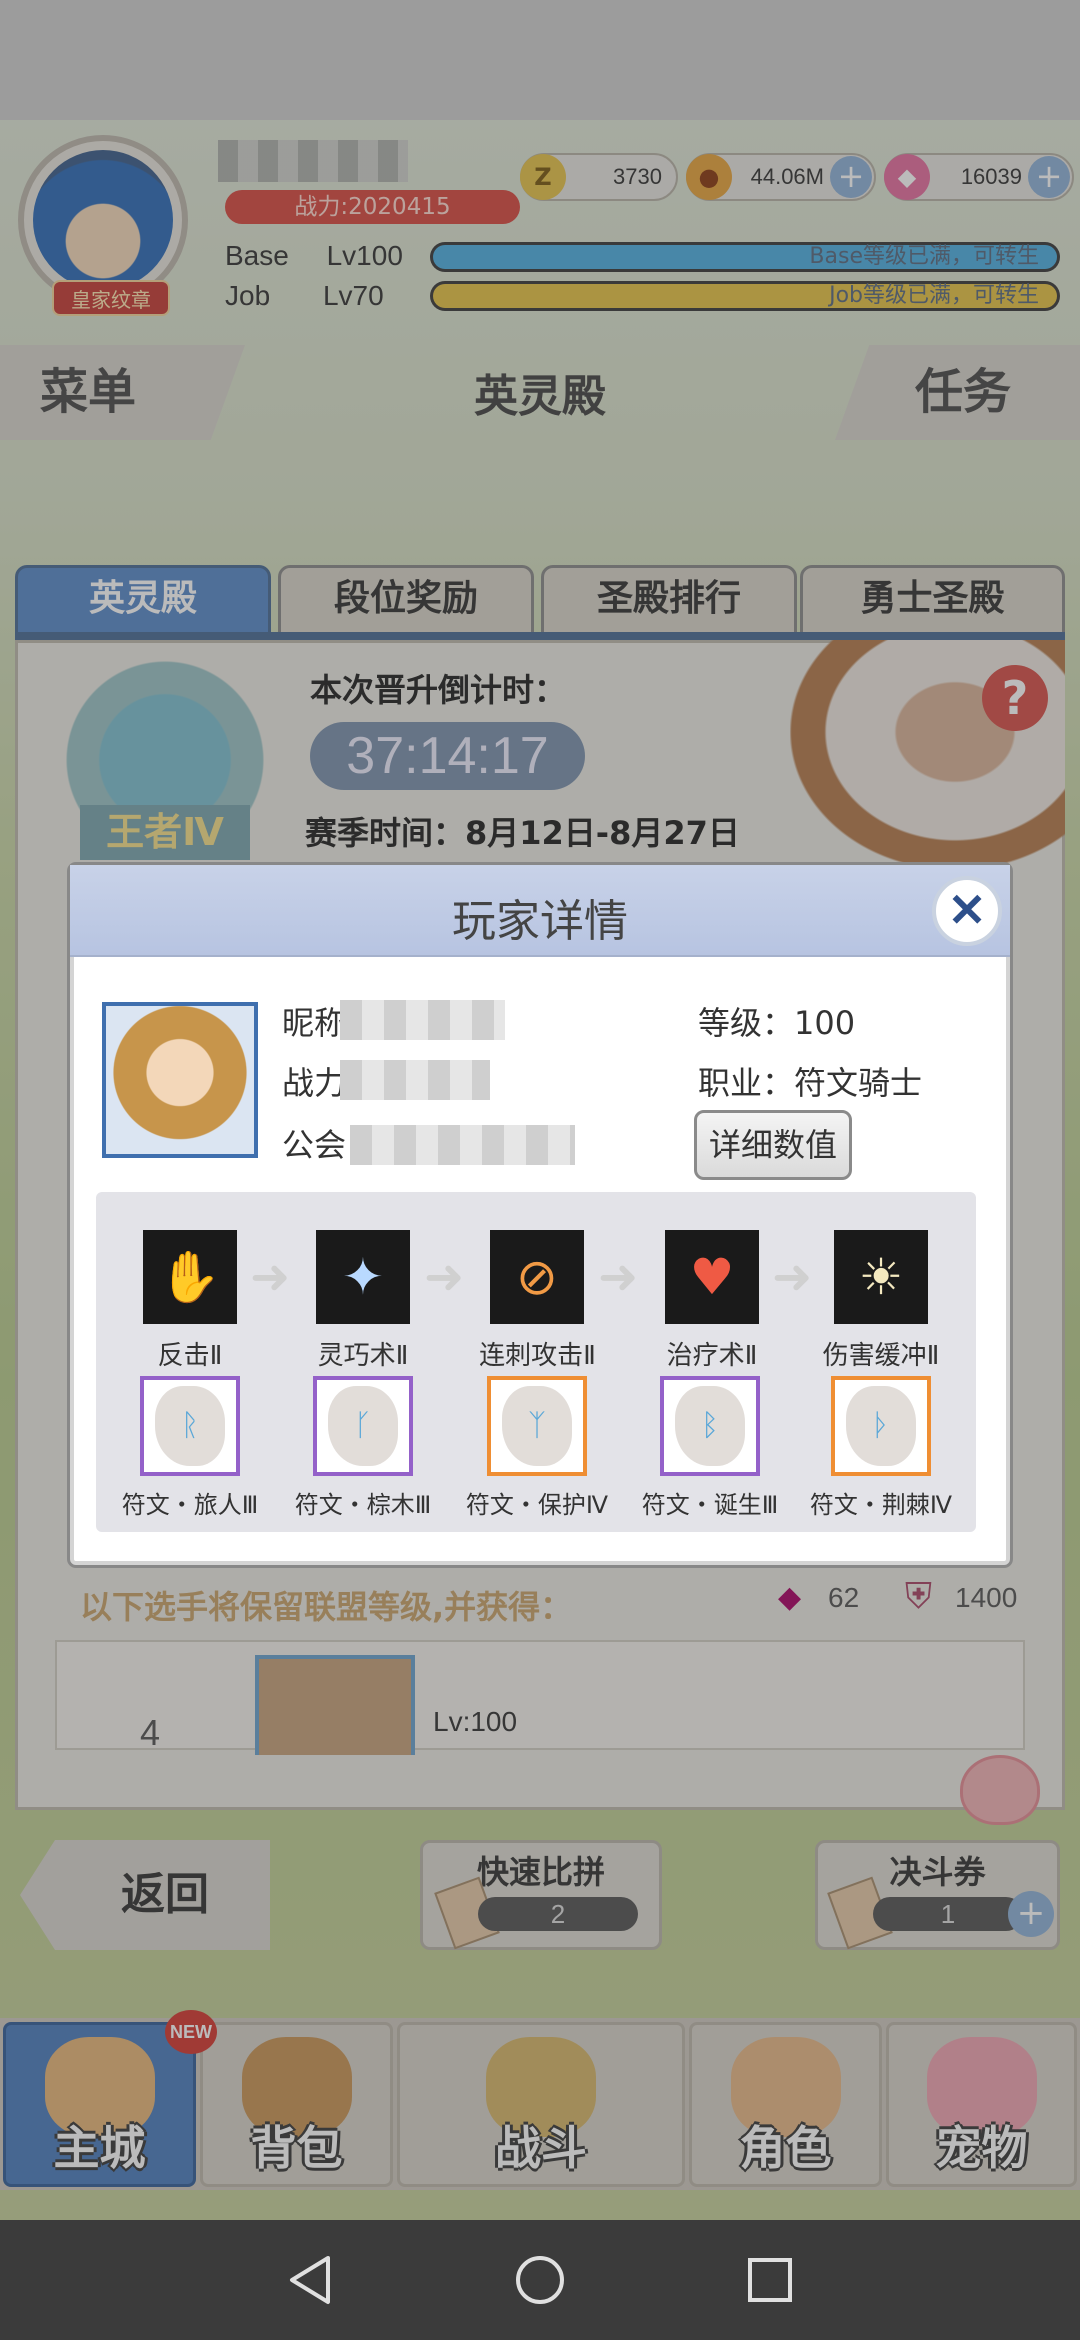  What do you see at coordinates (537, 1356) in the screenshot?
I see `skill-name: 连刺攻击Ⅱ` at bounding box center [537, 1356].